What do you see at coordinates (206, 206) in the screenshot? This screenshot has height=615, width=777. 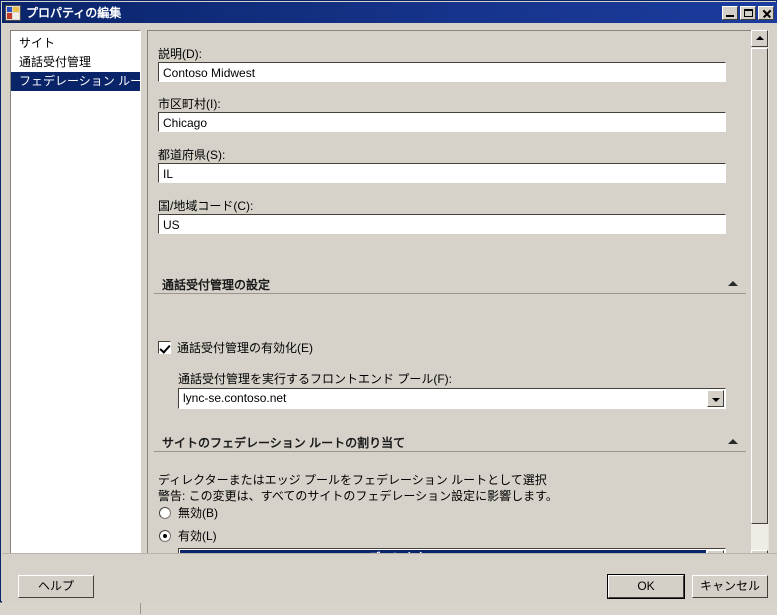 I see `country-region-code-label: 国/地域コード(C):` at bounding box center [206, 206].